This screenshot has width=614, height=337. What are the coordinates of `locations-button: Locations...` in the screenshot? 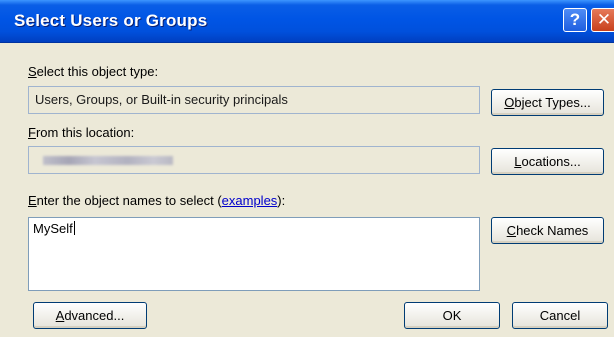 It's located at (547, 161).